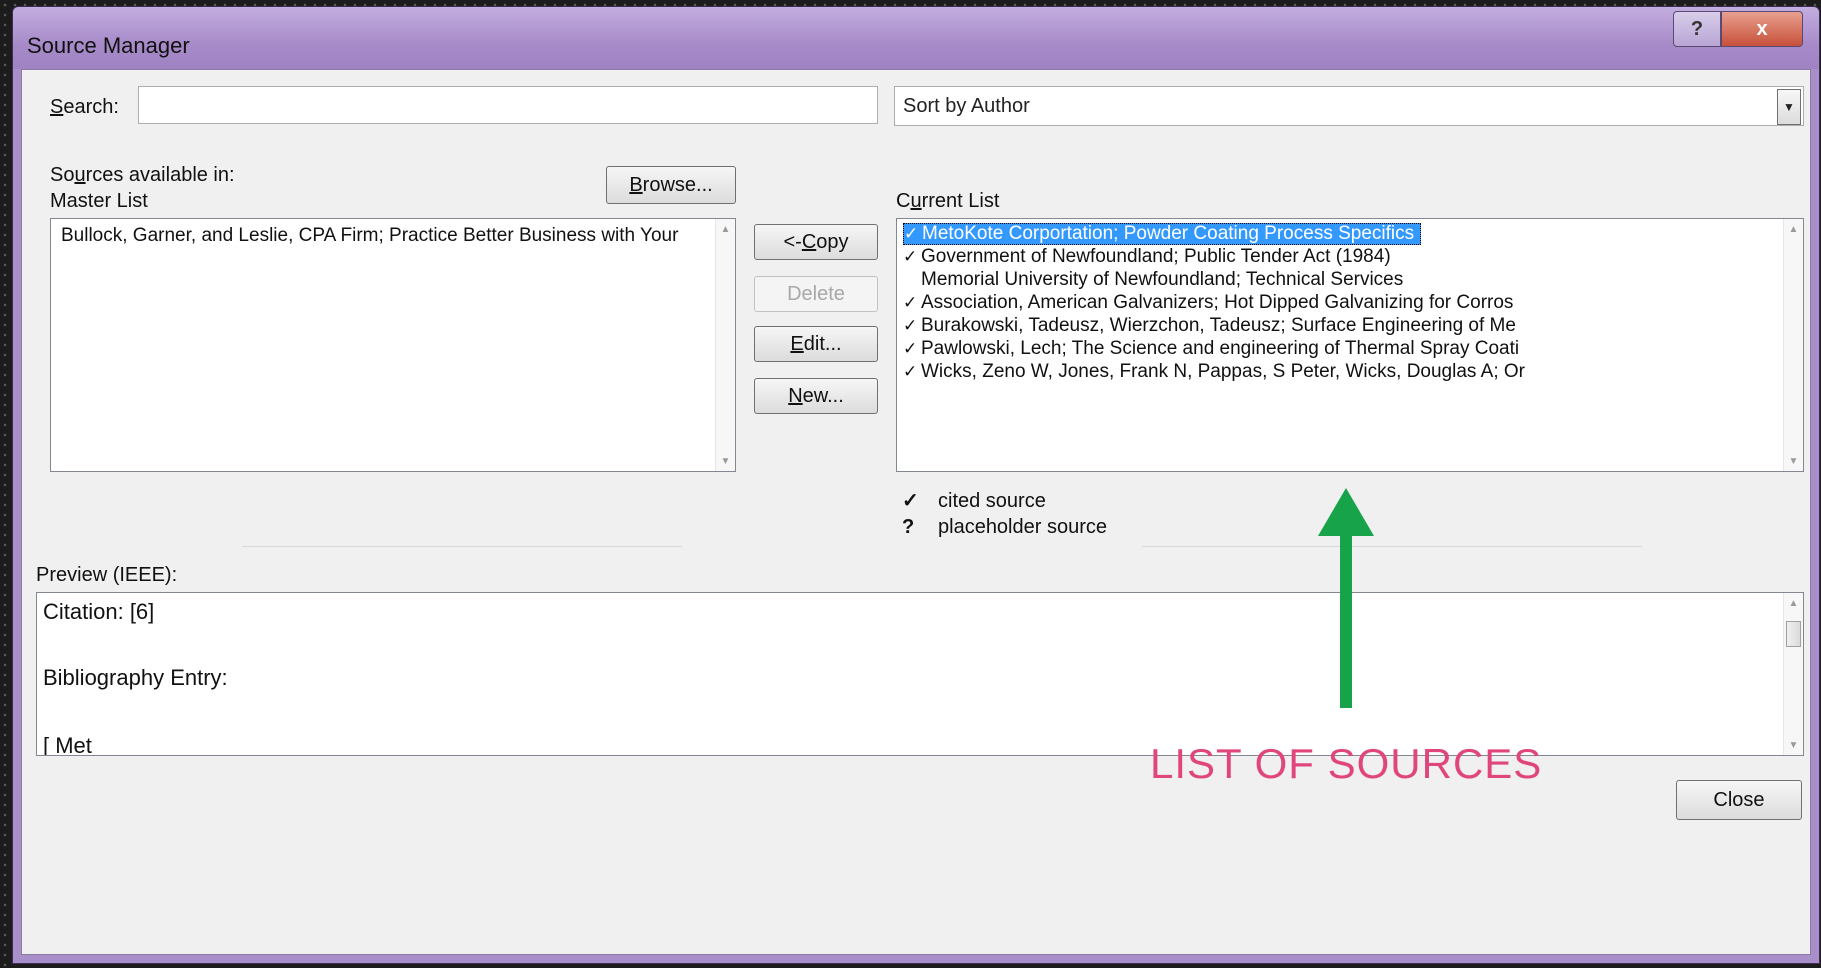 This screenshot has height=968, width=1821. What do you see at coordinates (948, 201) in the screenshot?
I see `current-list-label: Current List` at bounding box center [948, 201].